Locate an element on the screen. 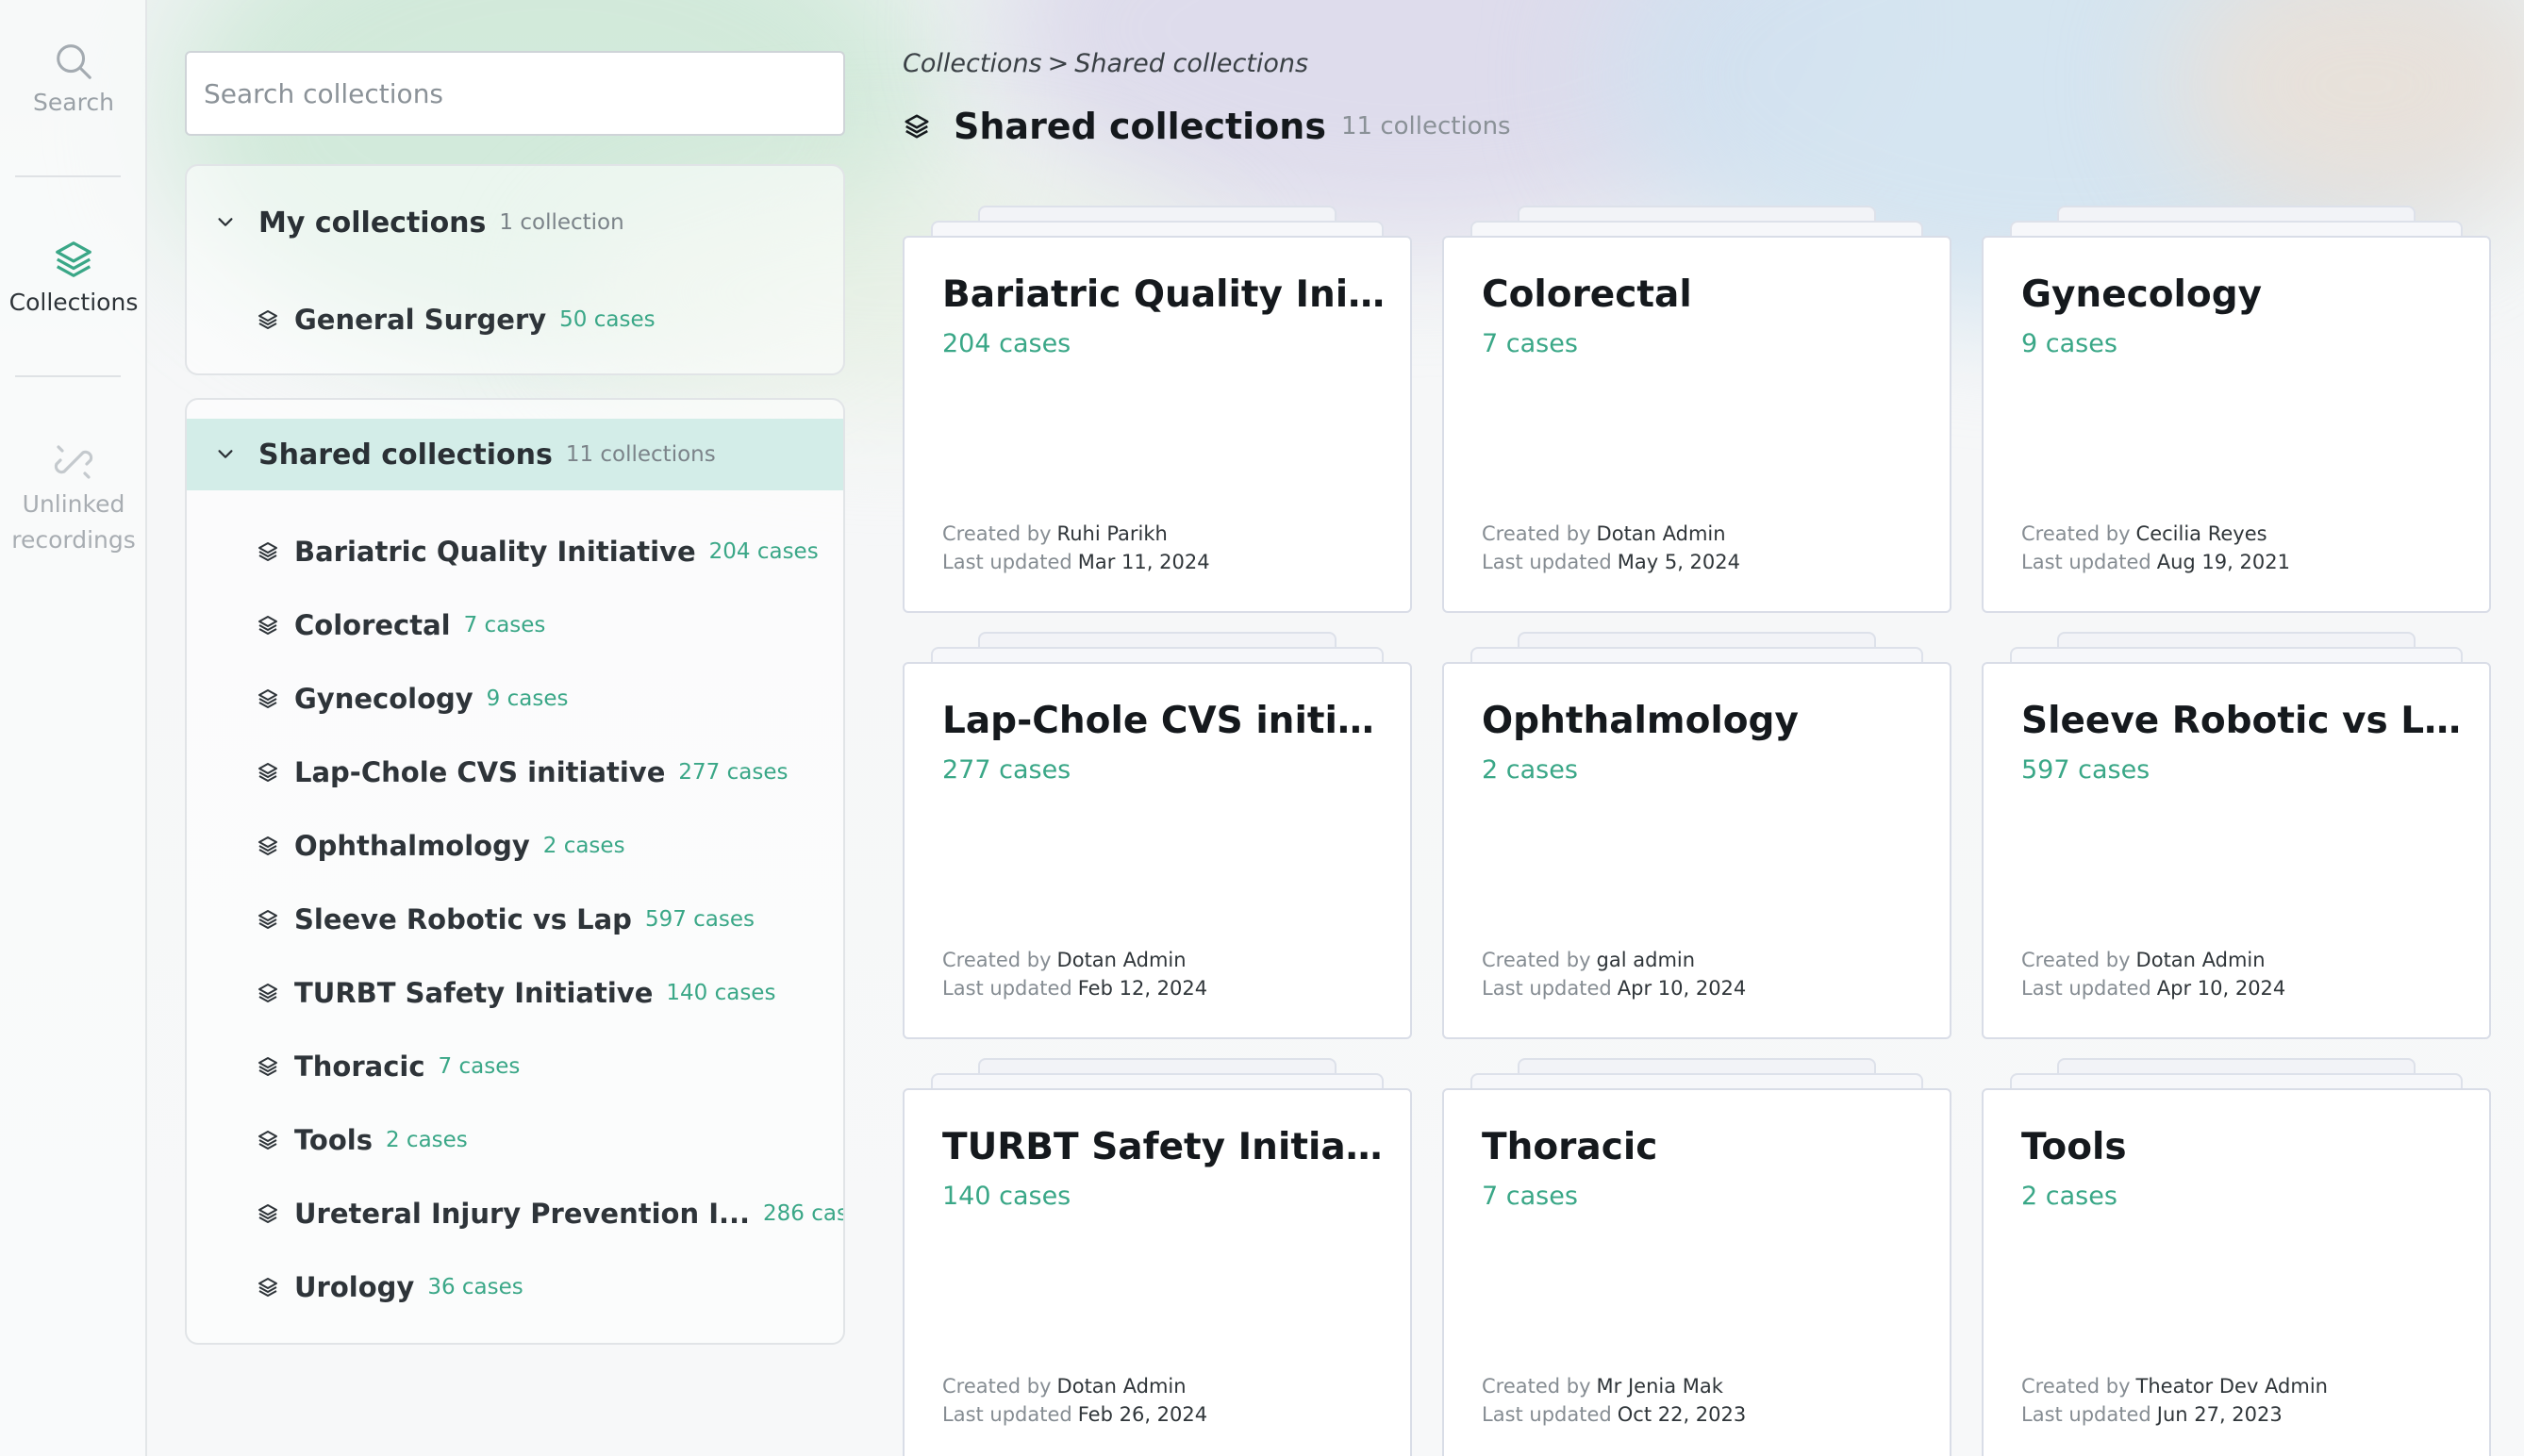  collection-item-cases: 50 cases is located at coordinates (608, 320).